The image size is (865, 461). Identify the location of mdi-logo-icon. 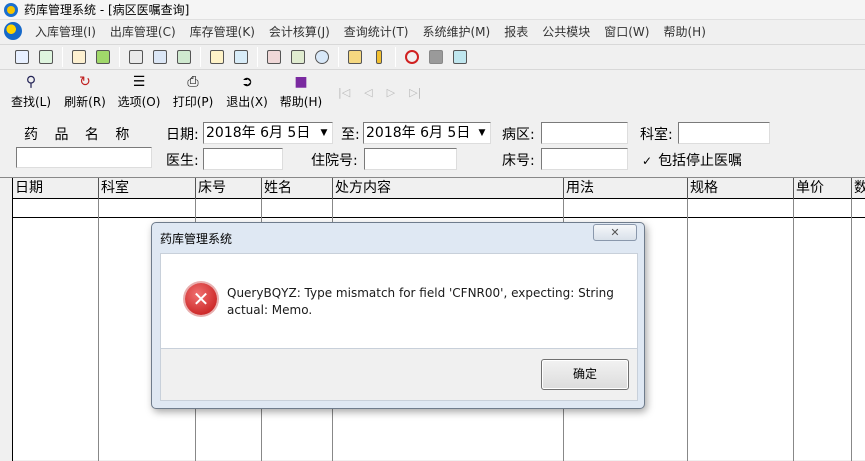
(13, 31).